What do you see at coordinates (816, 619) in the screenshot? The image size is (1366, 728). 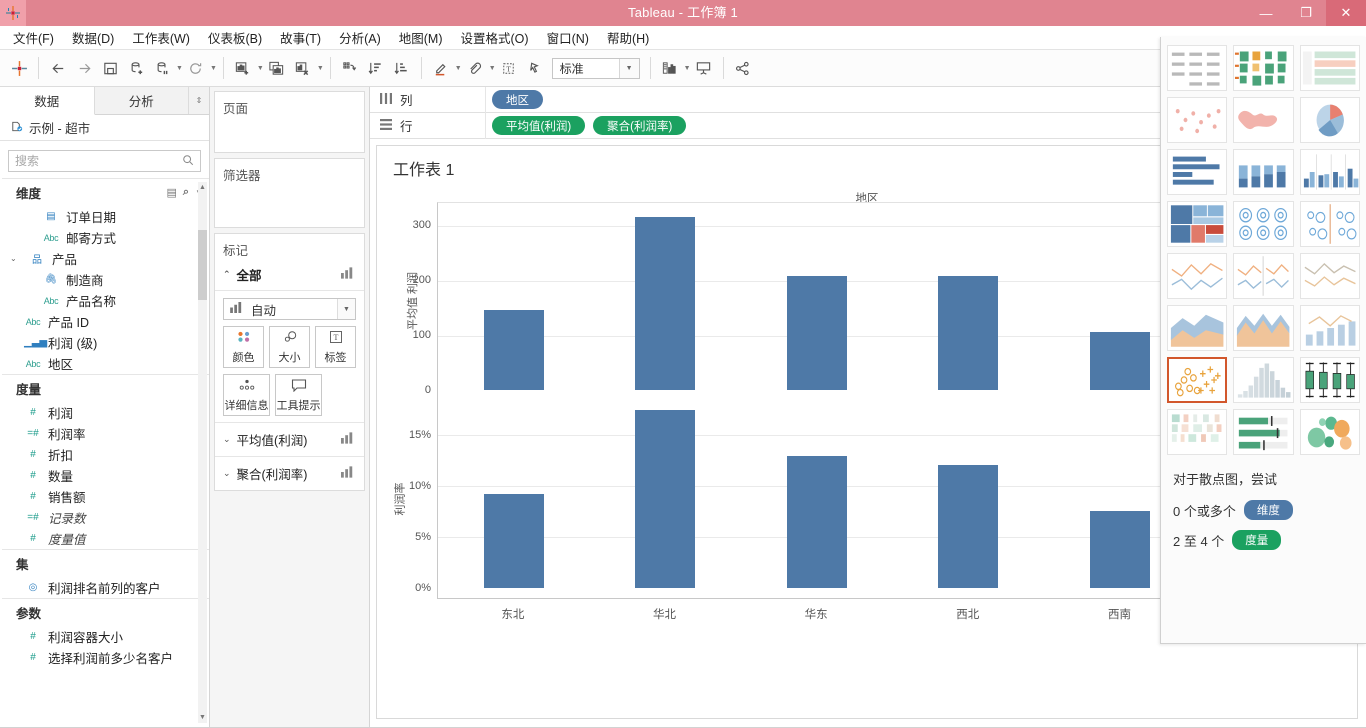 I see `x-tick-label: 华东` at bounding box center [816, 619].